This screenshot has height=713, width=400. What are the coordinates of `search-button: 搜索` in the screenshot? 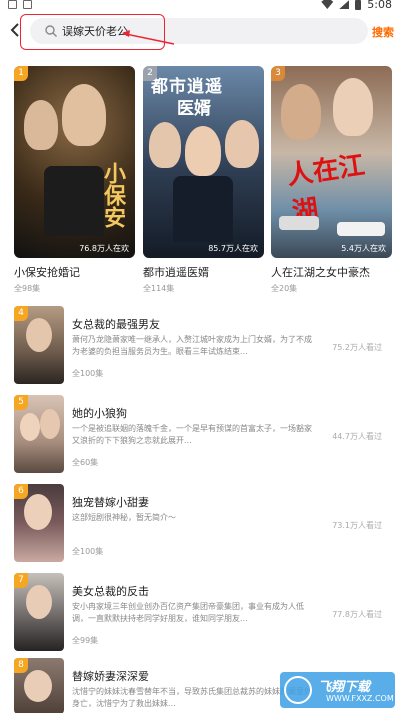 It's located at (383, 32).